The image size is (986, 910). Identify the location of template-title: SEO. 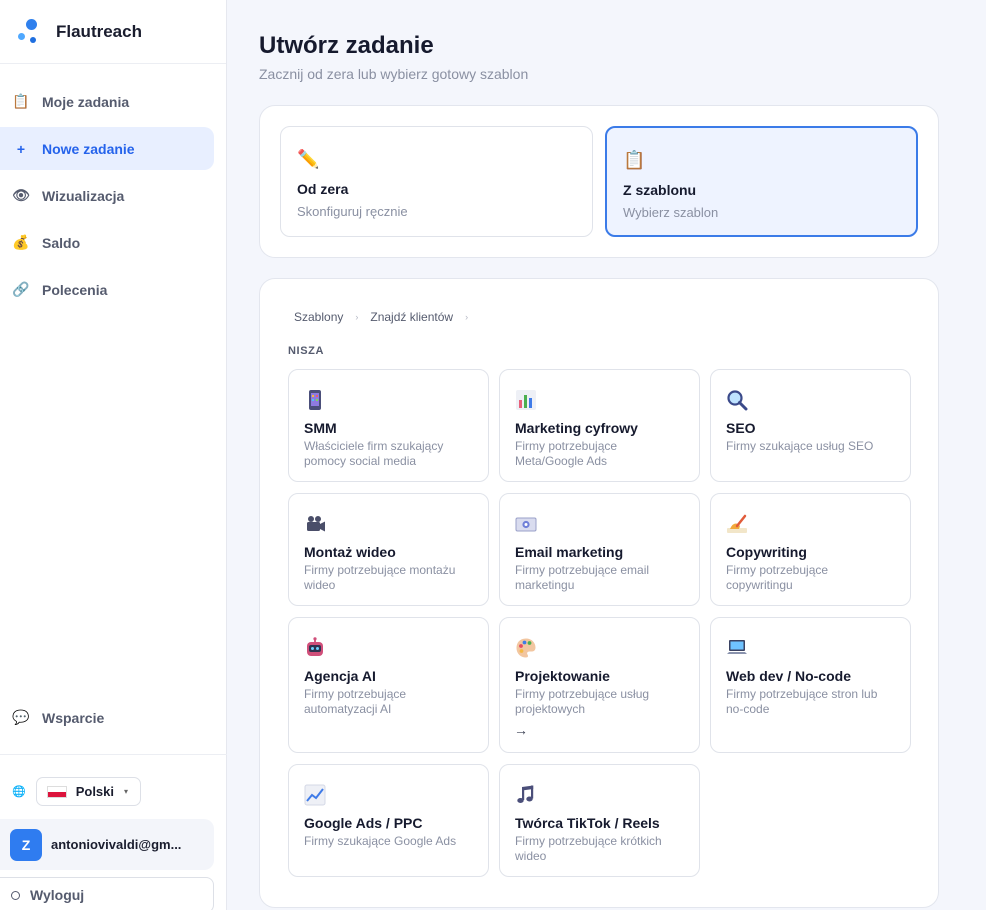
(741, 428).